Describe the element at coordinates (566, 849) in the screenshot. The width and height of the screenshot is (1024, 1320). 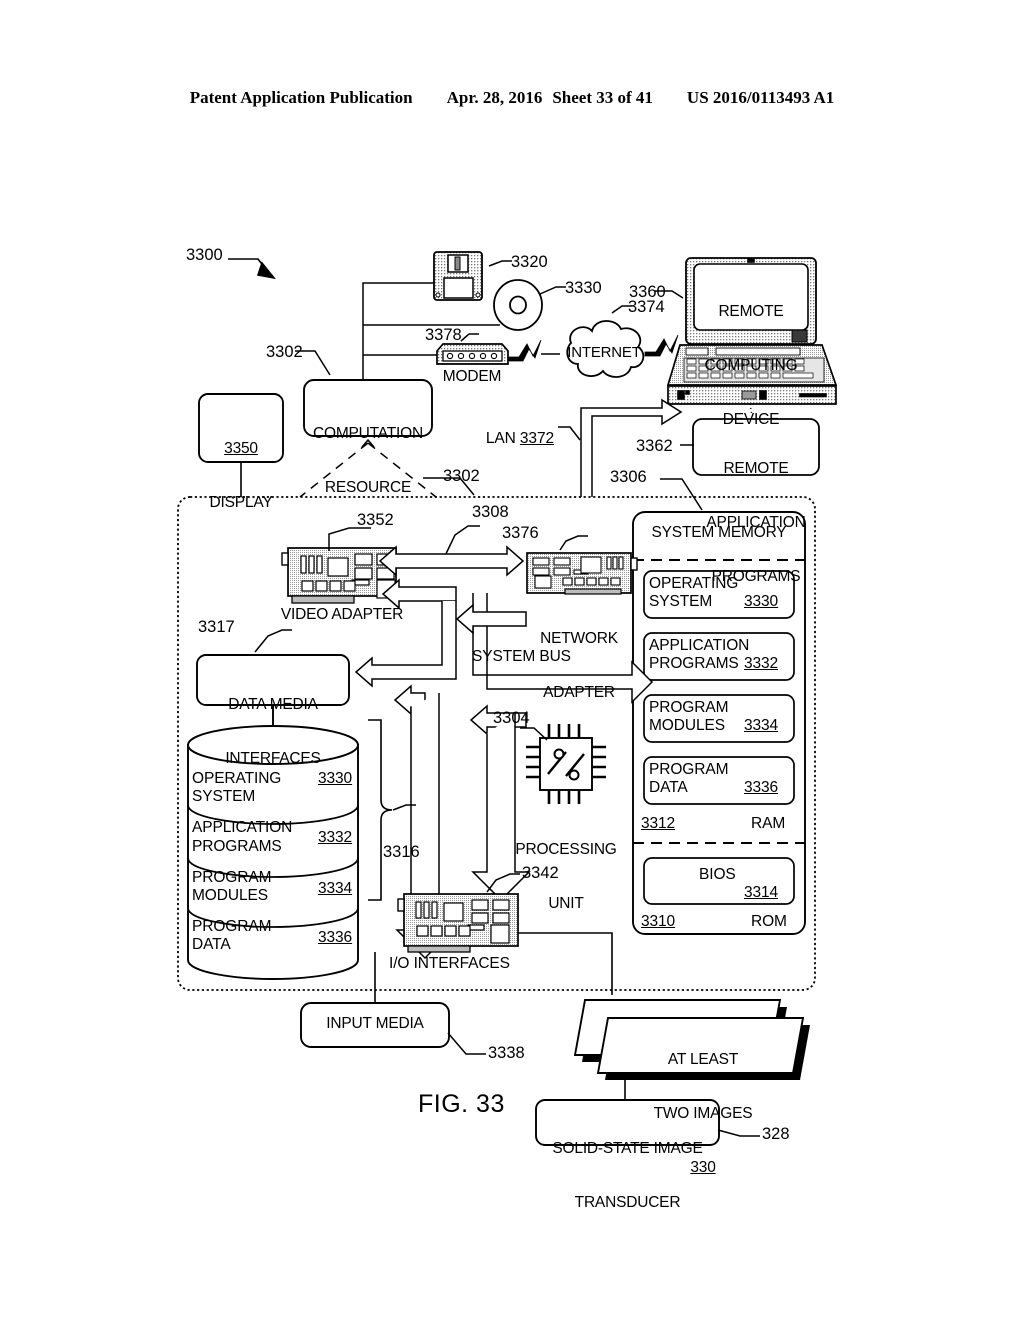
I see `processing-unit-line1: PROCESSING` at that location.